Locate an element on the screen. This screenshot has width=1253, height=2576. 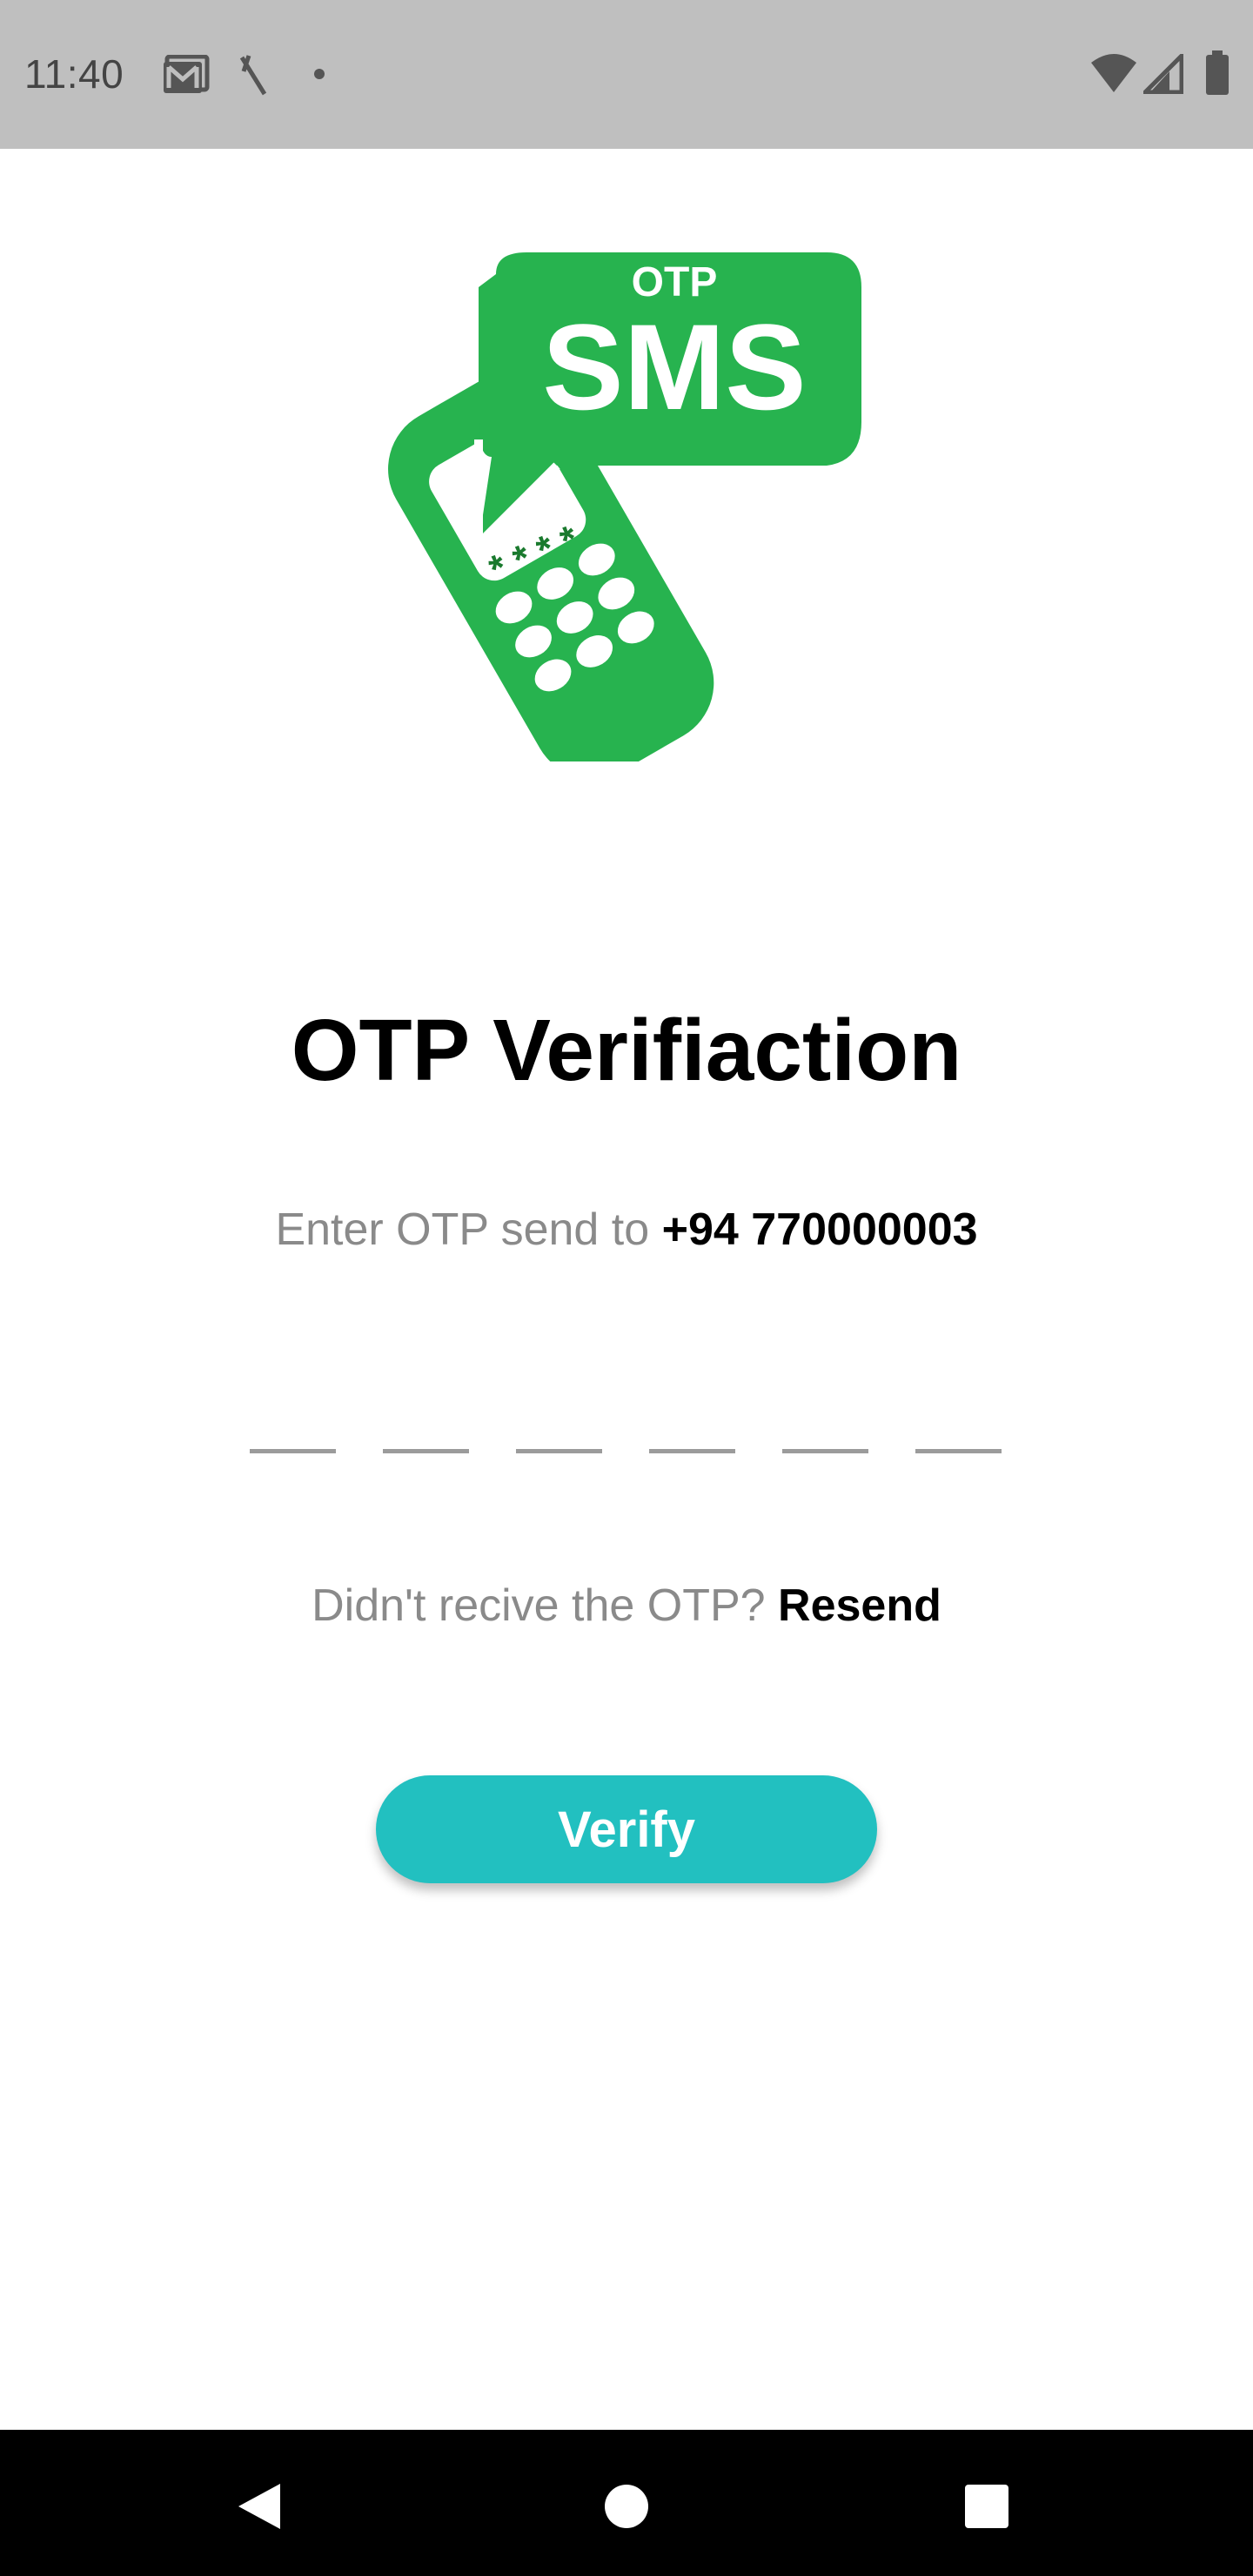
logo-sms-text: SMS is located at coordinates (674, 367).